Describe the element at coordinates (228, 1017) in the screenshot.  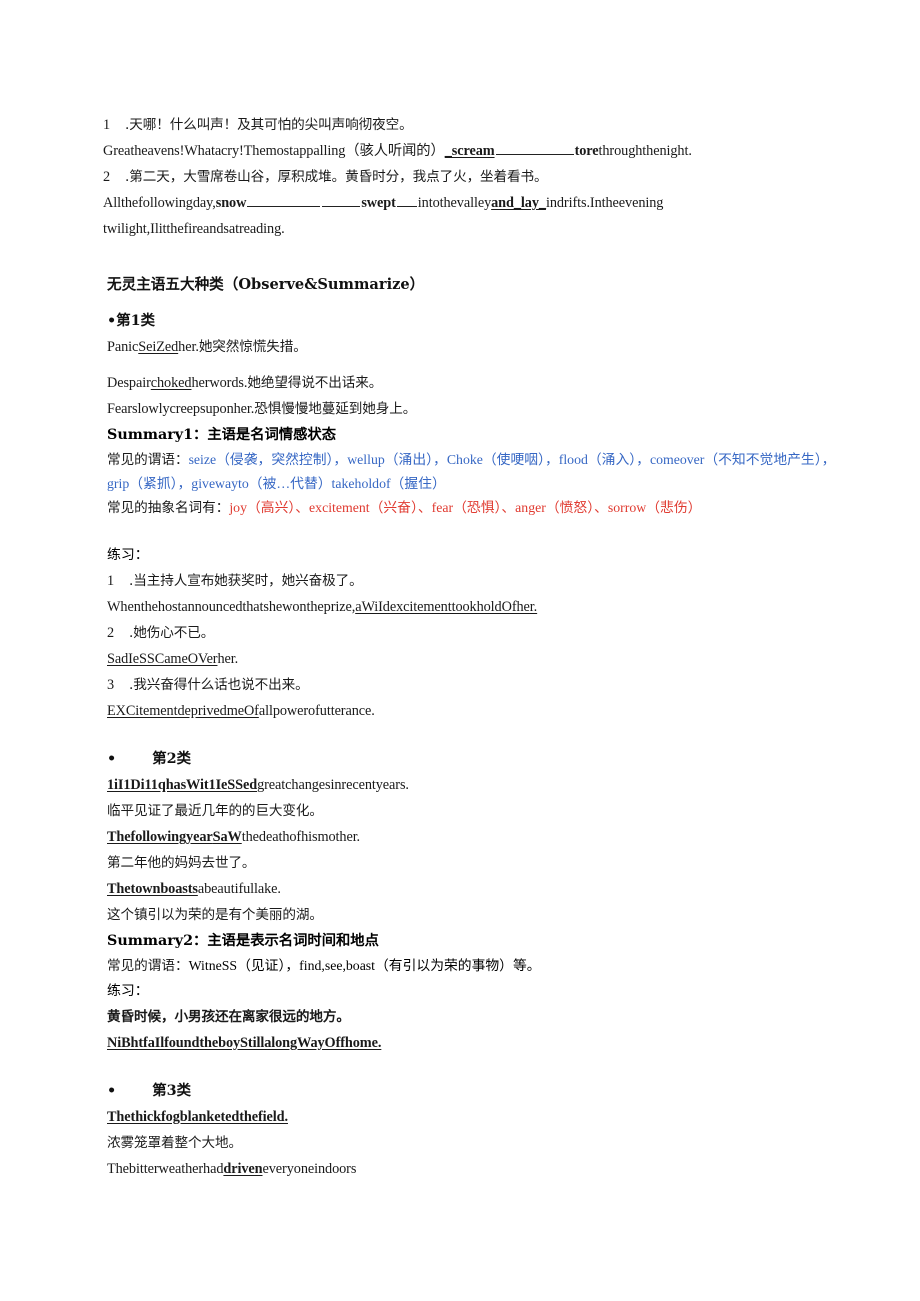
I see `category-2-practice-1-chinese: 黄昏时候，小男孩还在离家很远的地方。` at that location.